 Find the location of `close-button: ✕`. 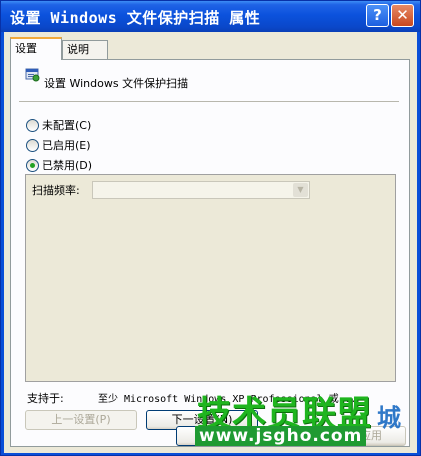

close-button: ✕ is located at coordinates (402, 15).